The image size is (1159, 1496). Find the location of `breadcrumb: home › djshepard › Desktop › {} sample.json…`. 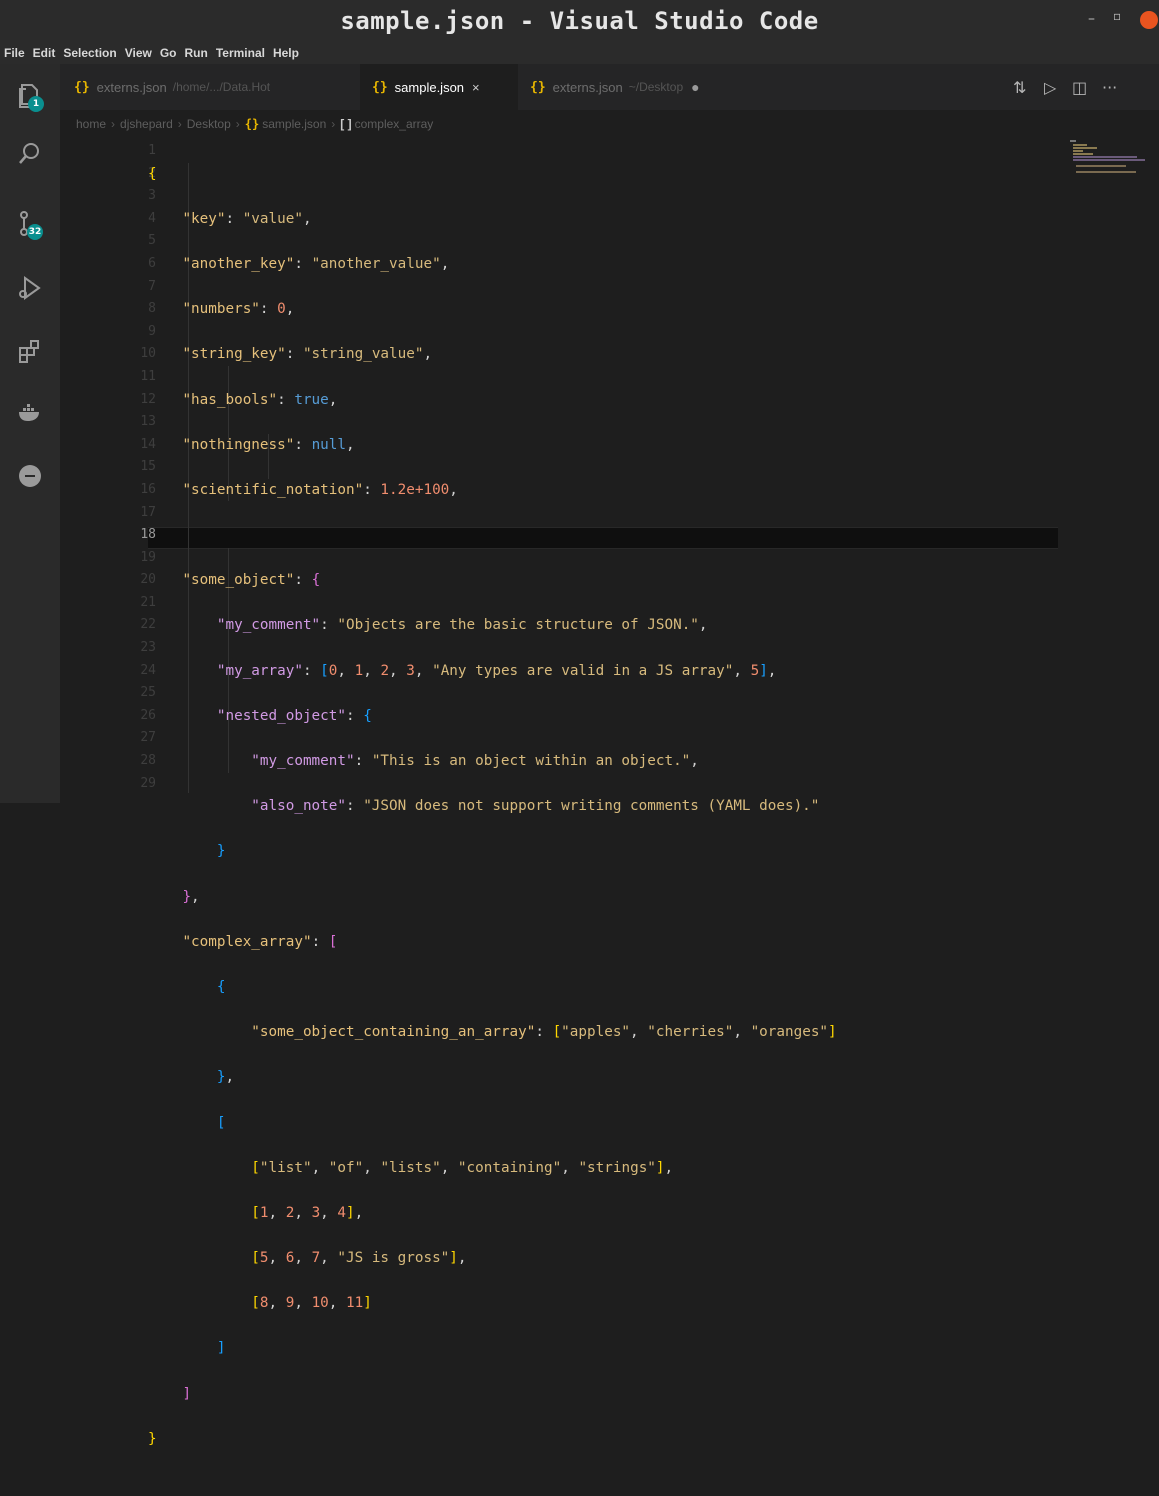

breadcrumb: home › djshepard › Desktop › {} sample.json… is located at coordinates (255, 124).